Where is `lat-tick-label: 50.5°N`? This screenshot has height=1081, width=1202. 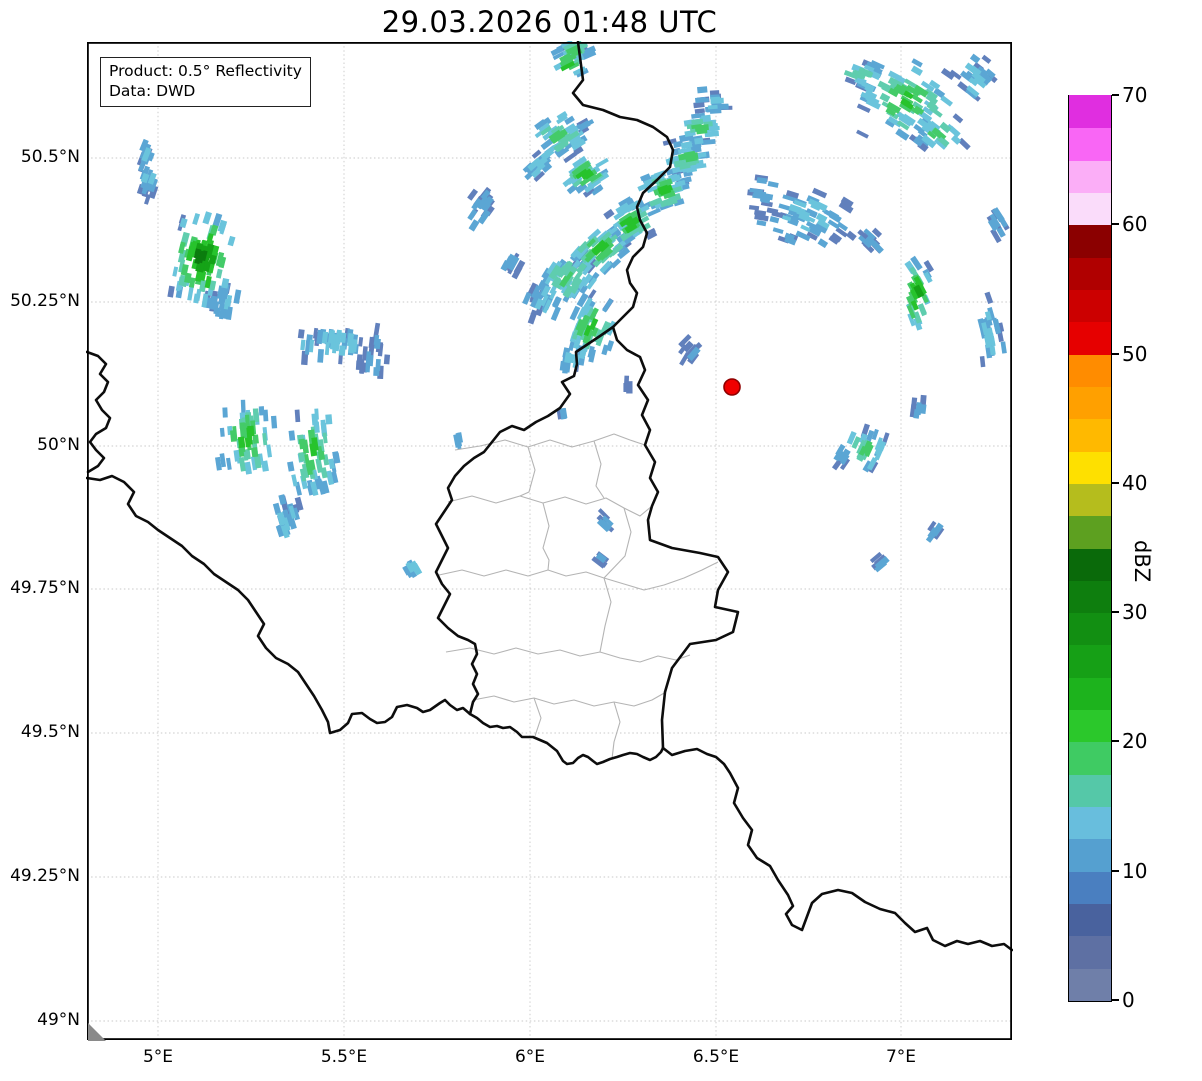
lat-tick-label: 50.5°N is located at coordinates (50, 157).